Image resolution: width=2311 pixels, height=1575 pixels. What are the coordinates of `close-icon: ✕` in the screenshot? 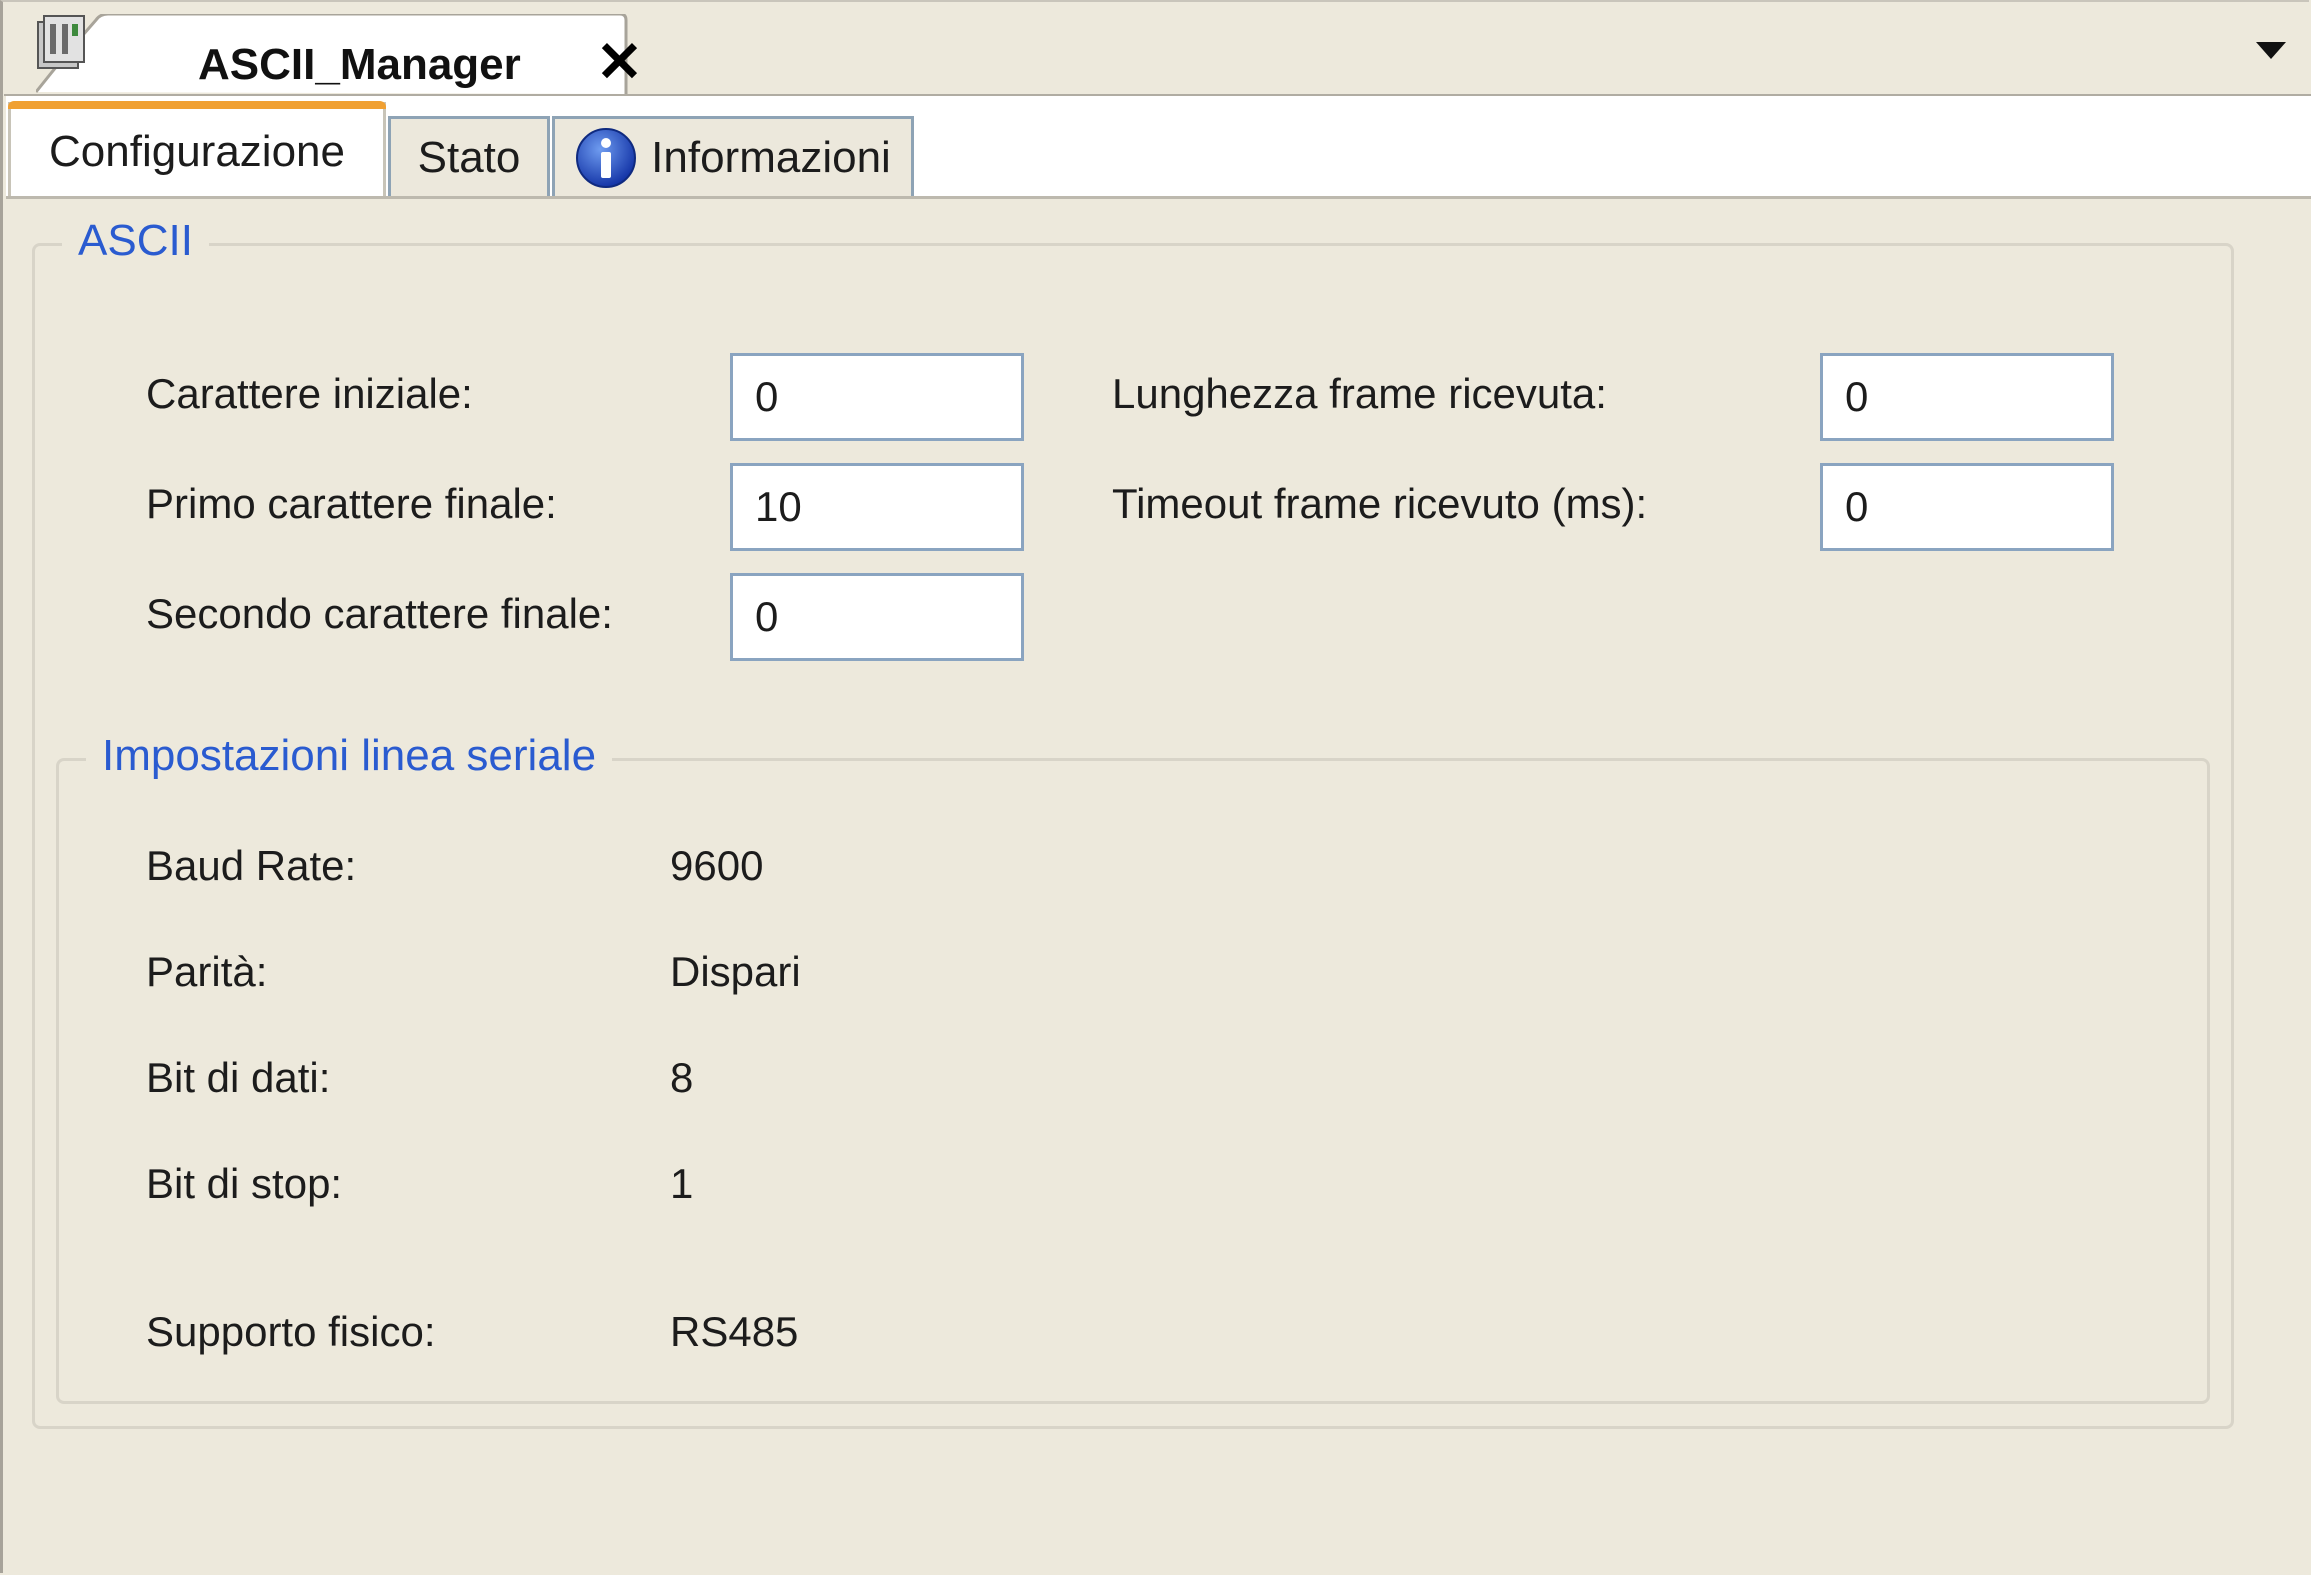 It's located at (619, 62).